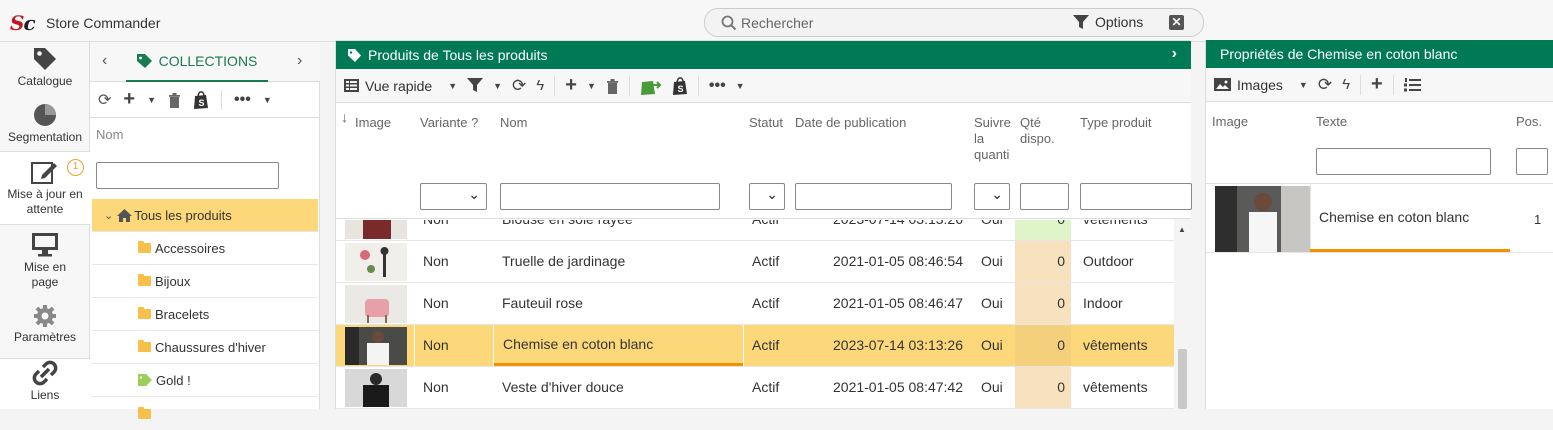 This screenshot has height=430, width=1553. I want to click on qty-filter-input, so click(1044, 196).